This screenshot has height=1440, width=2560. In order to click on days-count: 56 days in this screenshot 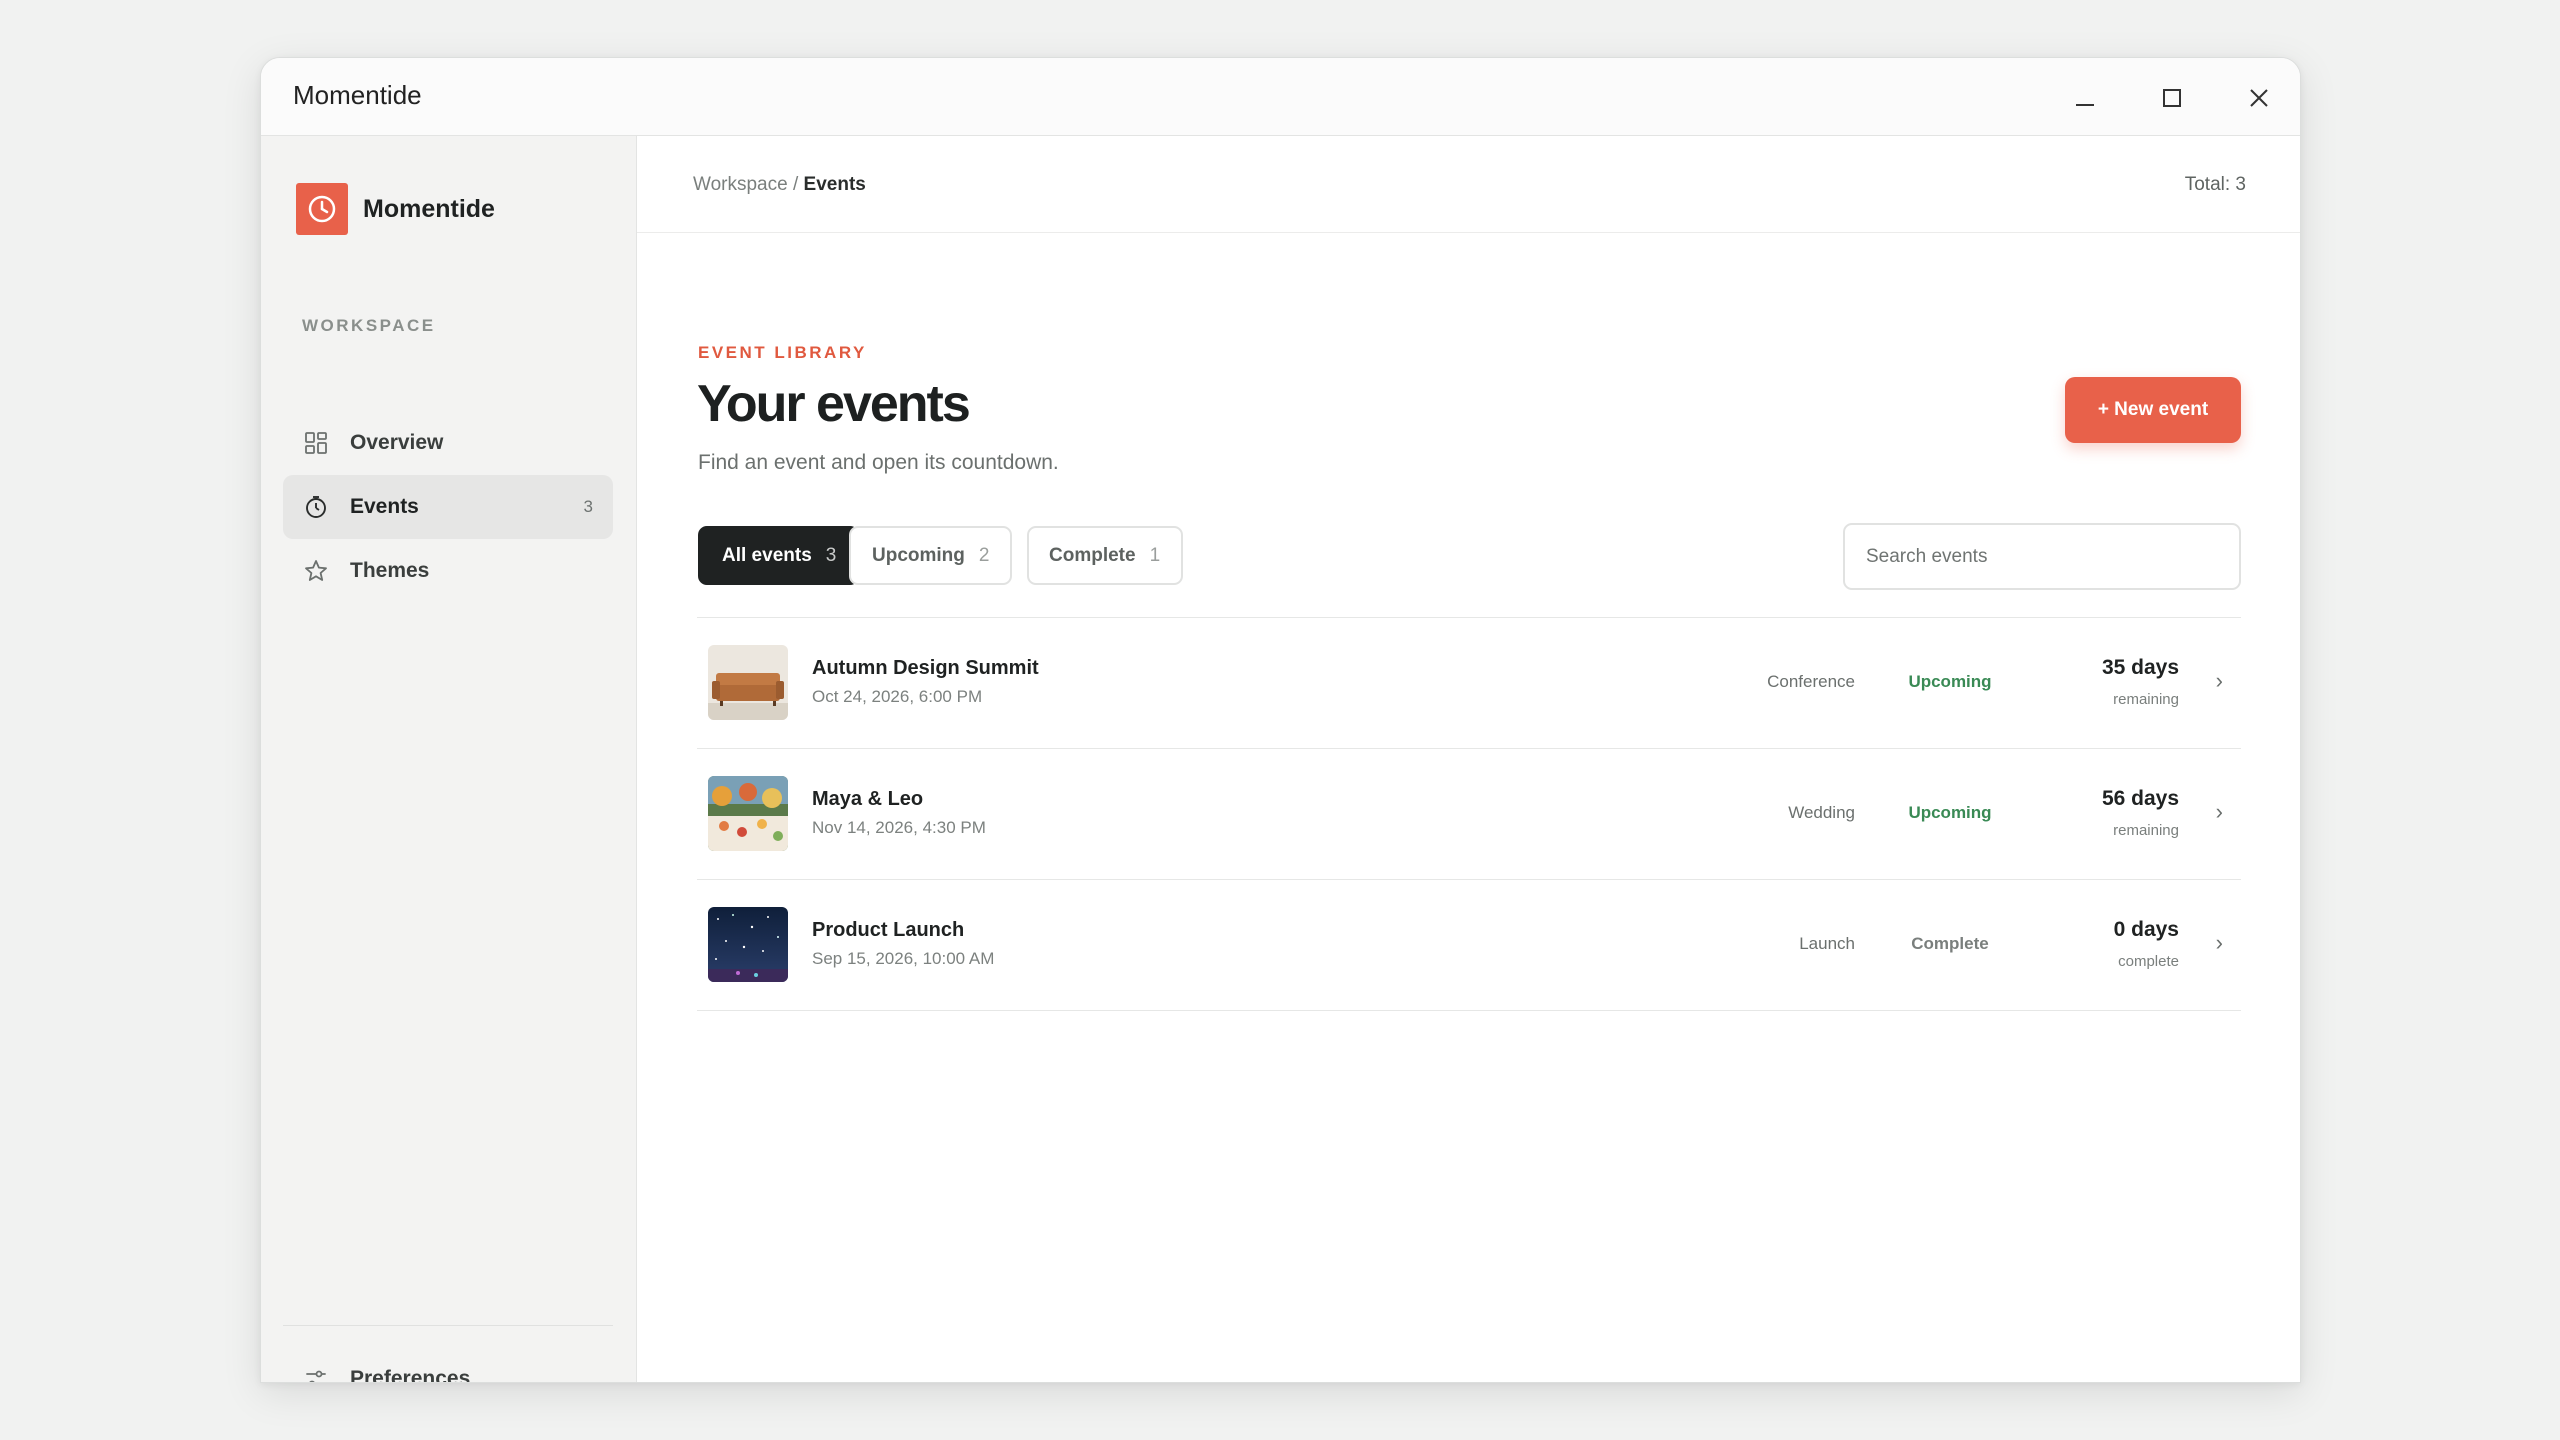, I will do `click(2140, 798)`.